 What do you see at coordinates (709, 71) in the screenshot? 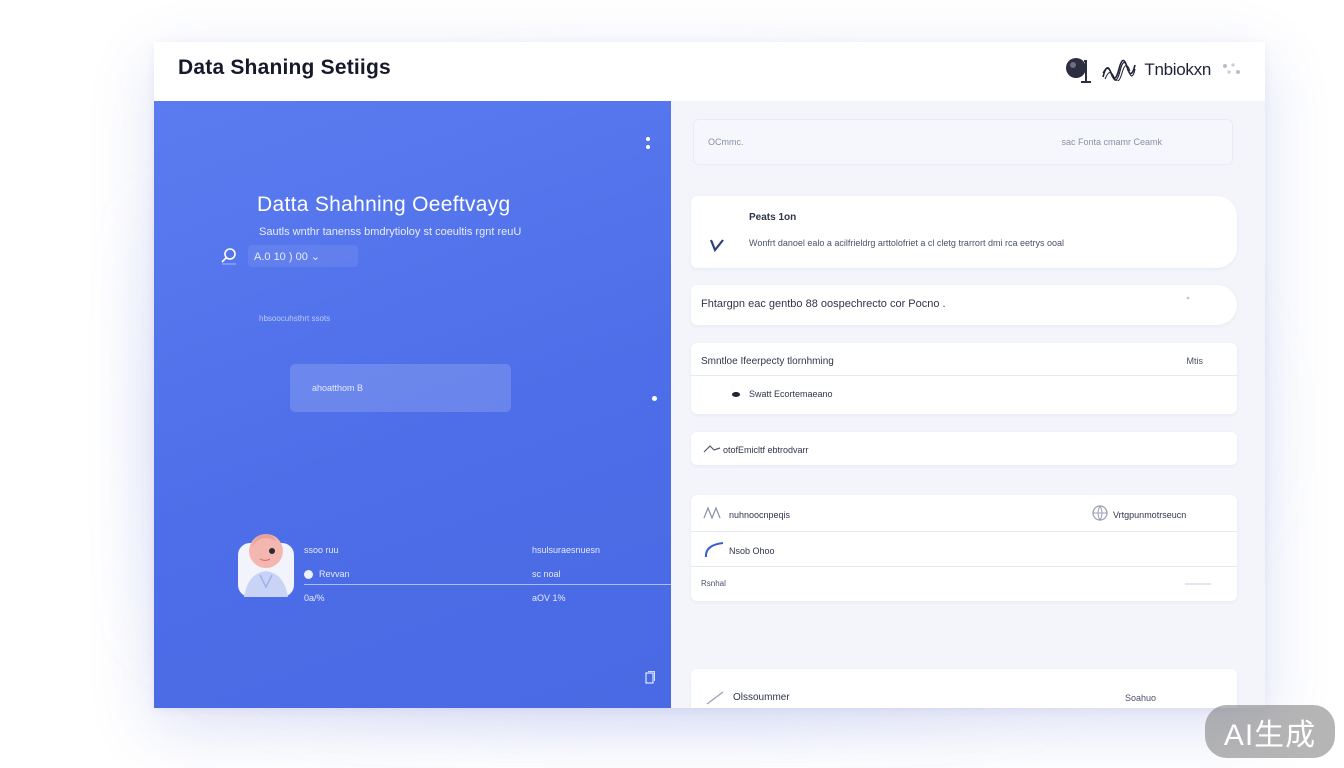
I see `title-bar: Data Shaning Setiigs Tnbiokxn` at bounding box center [709, 71].